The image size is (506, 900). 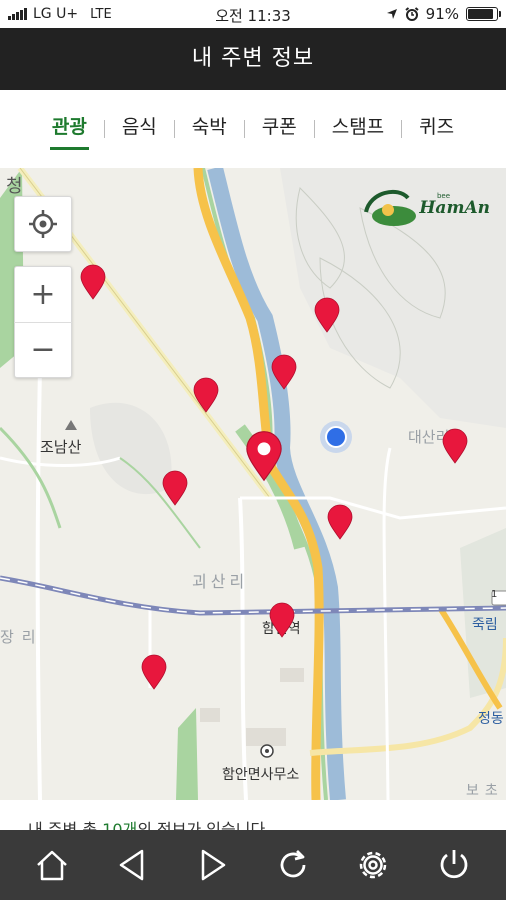 I want to click on locate-me-button, so click(x=43, y=224).